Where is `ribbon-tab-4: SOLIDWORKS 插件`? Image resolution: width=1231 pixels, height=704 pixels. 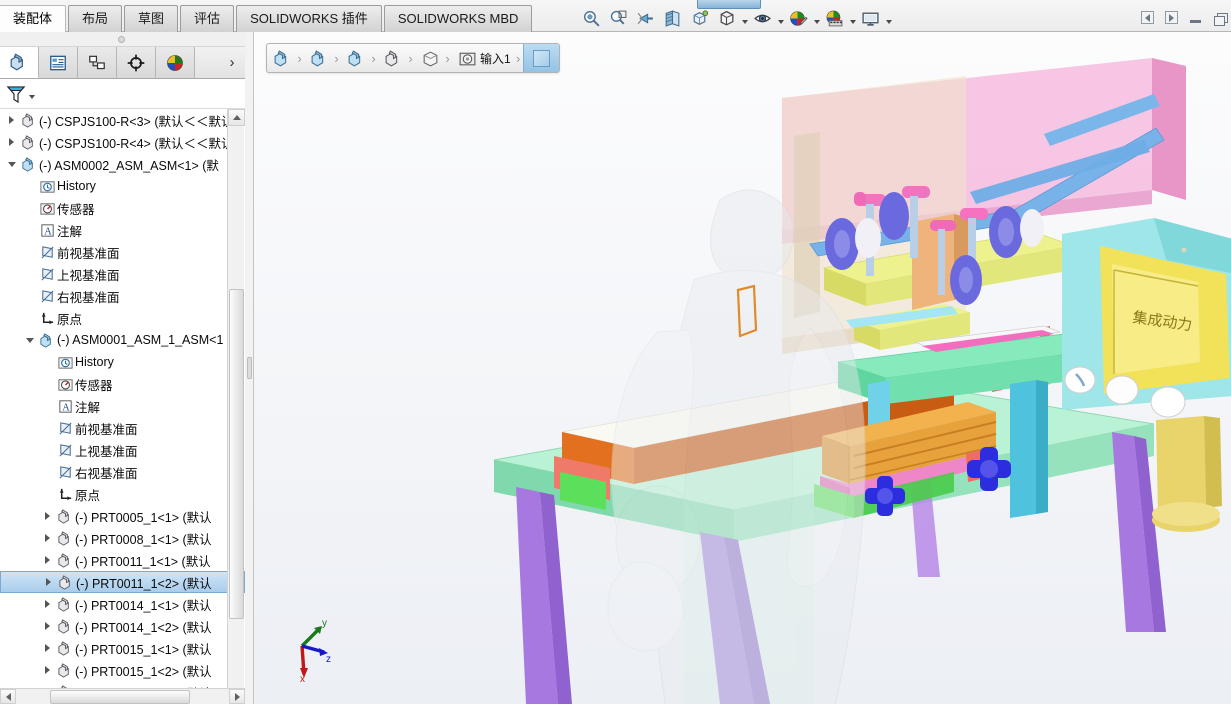 ribbon-tab-4: SOLIDWORKS 插件 is located at coordinates (309, 18).